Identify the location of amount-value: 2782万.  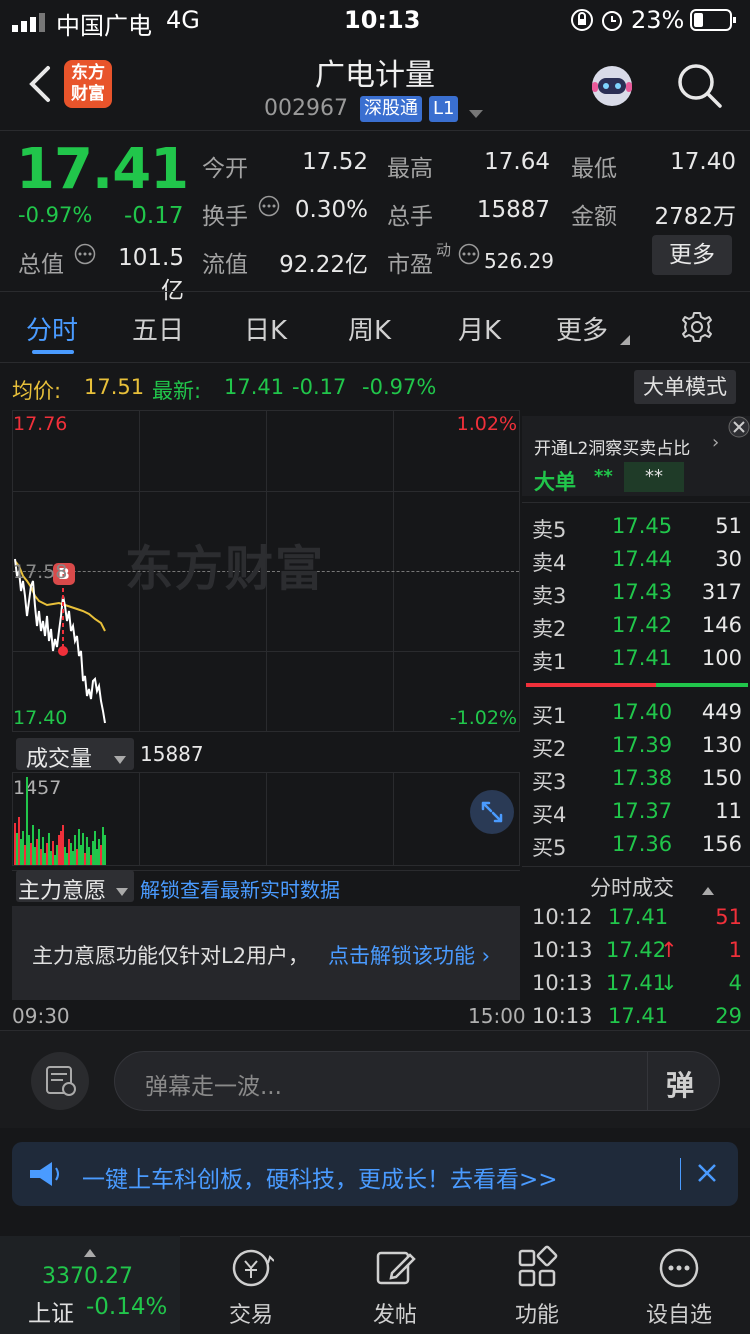
(695, 217).